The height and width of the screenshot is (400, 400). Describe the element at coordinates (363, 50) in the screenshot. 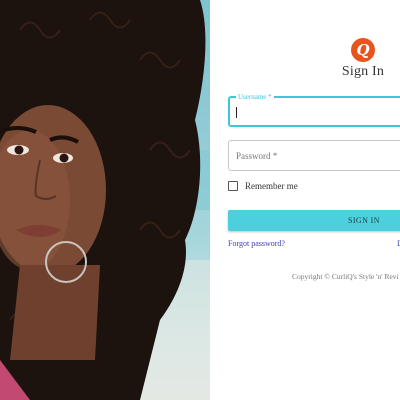

I see `brand-logo-icon: Q` at that location.